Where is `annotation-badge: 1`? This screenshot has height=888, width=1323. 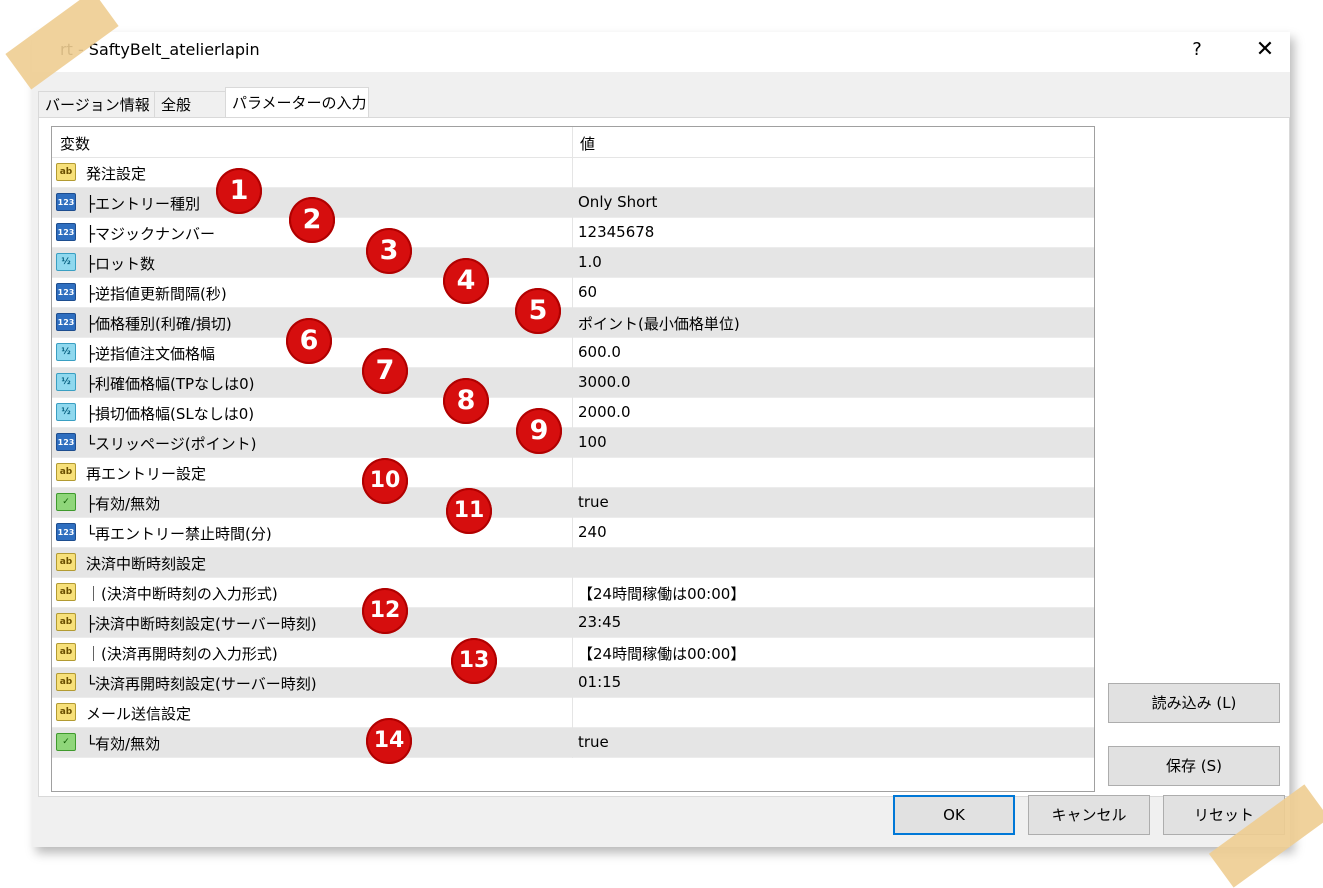
annotation-badge: 1 is located at coordinates (239, 191).